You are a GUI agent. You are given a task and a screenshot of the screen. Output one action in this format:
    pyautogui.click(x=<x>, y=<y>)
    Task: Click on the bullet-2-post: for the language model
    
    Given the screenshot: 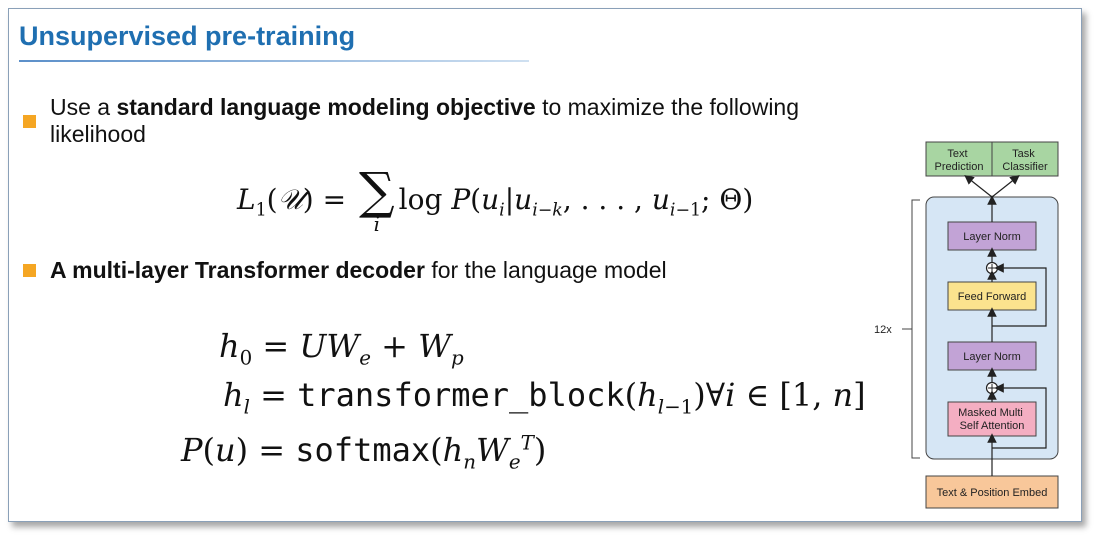 What is the action you would take?
    pyautogui.click(x=545, y=270)
    